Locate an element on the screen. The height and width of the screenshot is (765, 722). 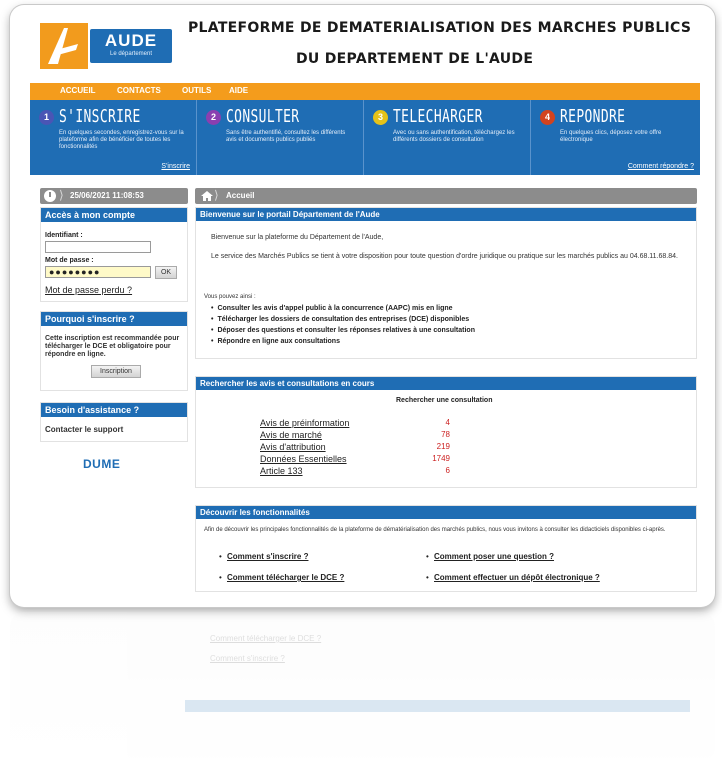
avis-row: Données Essentielles 1749 is located at coordinates (355, 459).